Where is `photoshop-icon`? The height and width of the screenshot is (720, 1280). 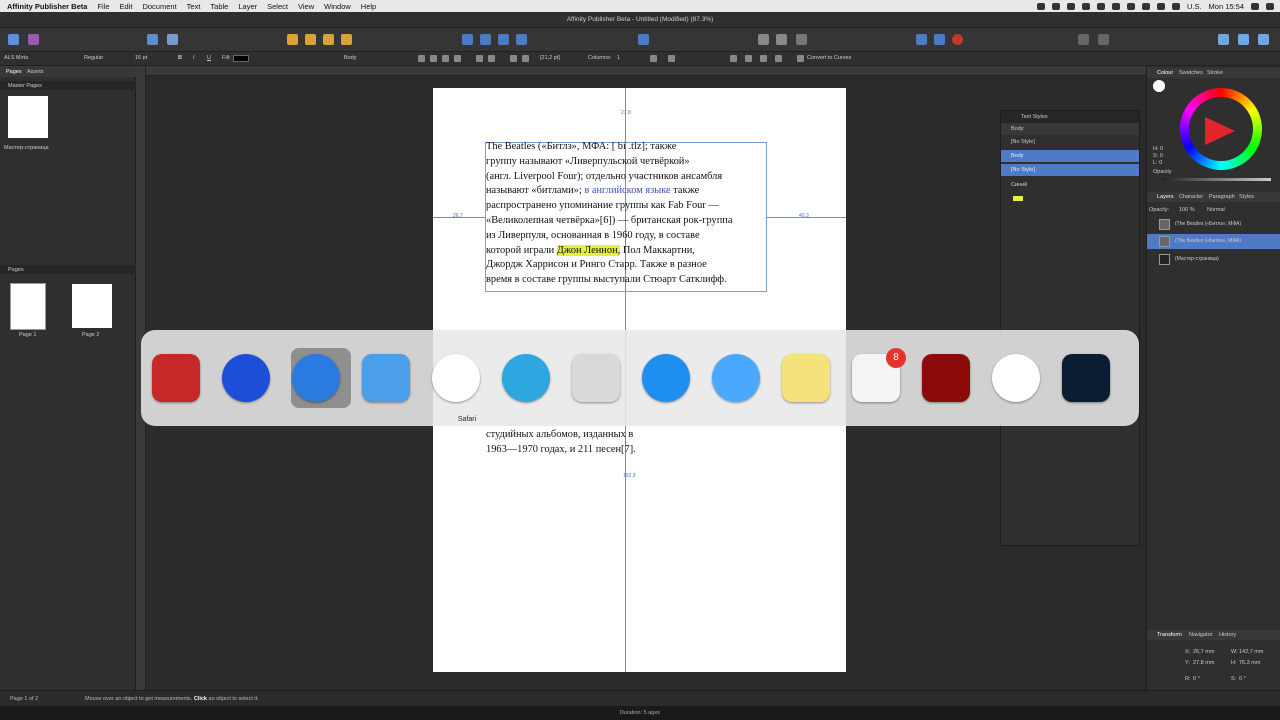
photoshop-icon is located at coordinates (1086, 378).